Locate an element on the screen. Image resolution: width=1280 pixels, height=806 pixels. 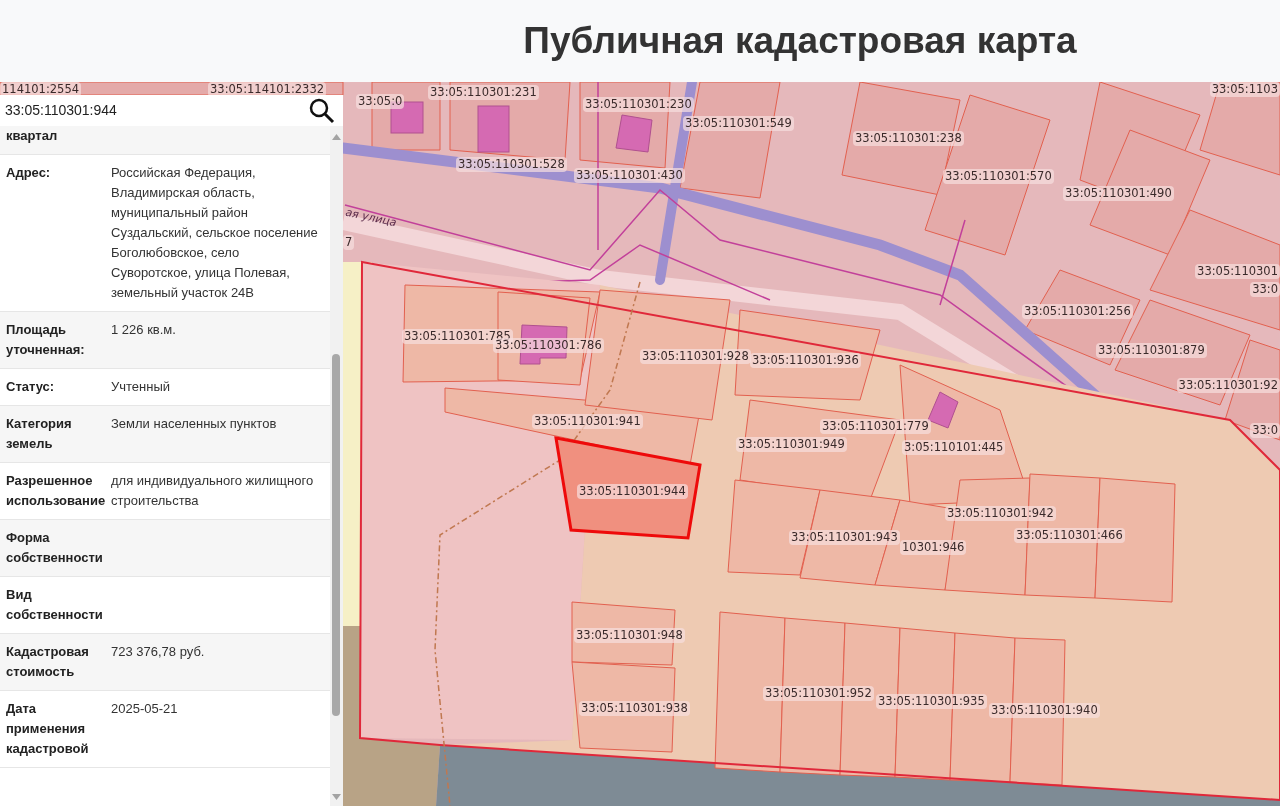
parcel-number-label: 10301:946 is located at coordinates (933, 547).